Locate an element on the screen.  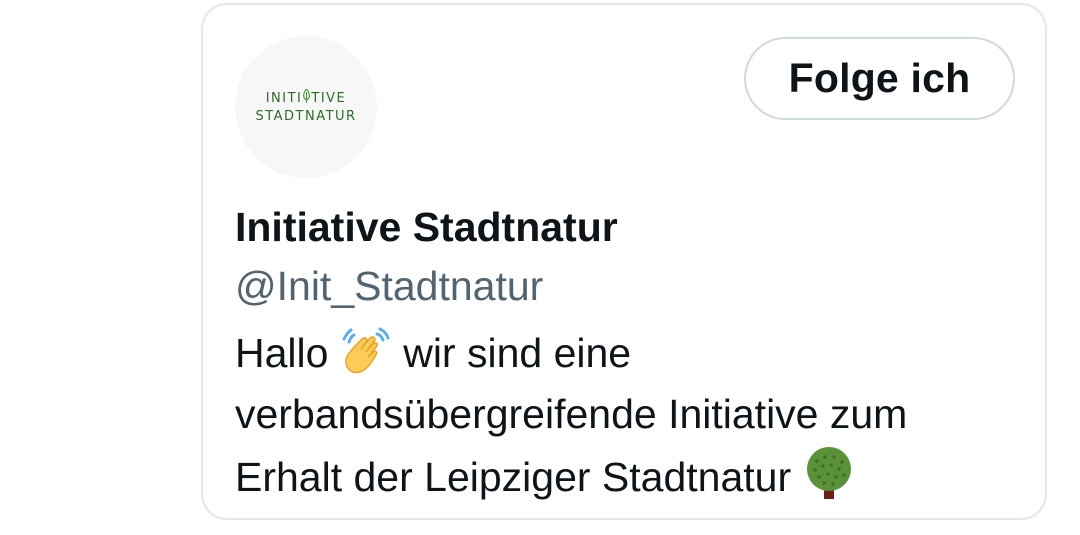
bio-line-1: Hallo wir sind eine is located at coordinates (630, 353).